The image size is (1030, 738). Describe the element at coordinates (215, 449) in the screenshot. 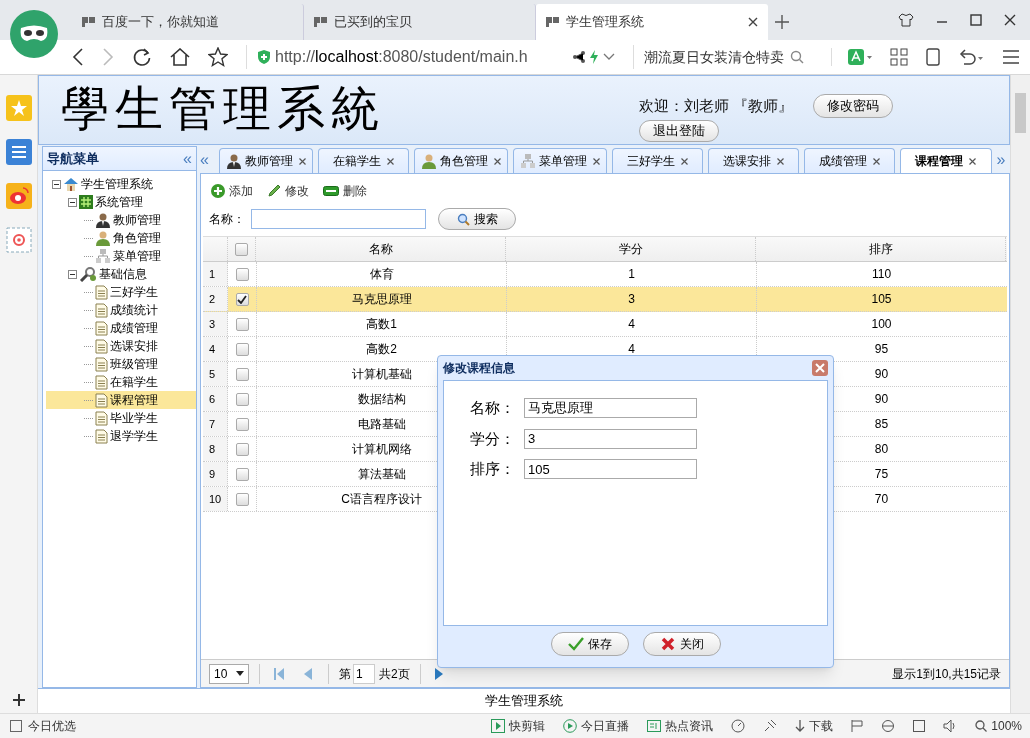

I see `row-number: 8` at that location.